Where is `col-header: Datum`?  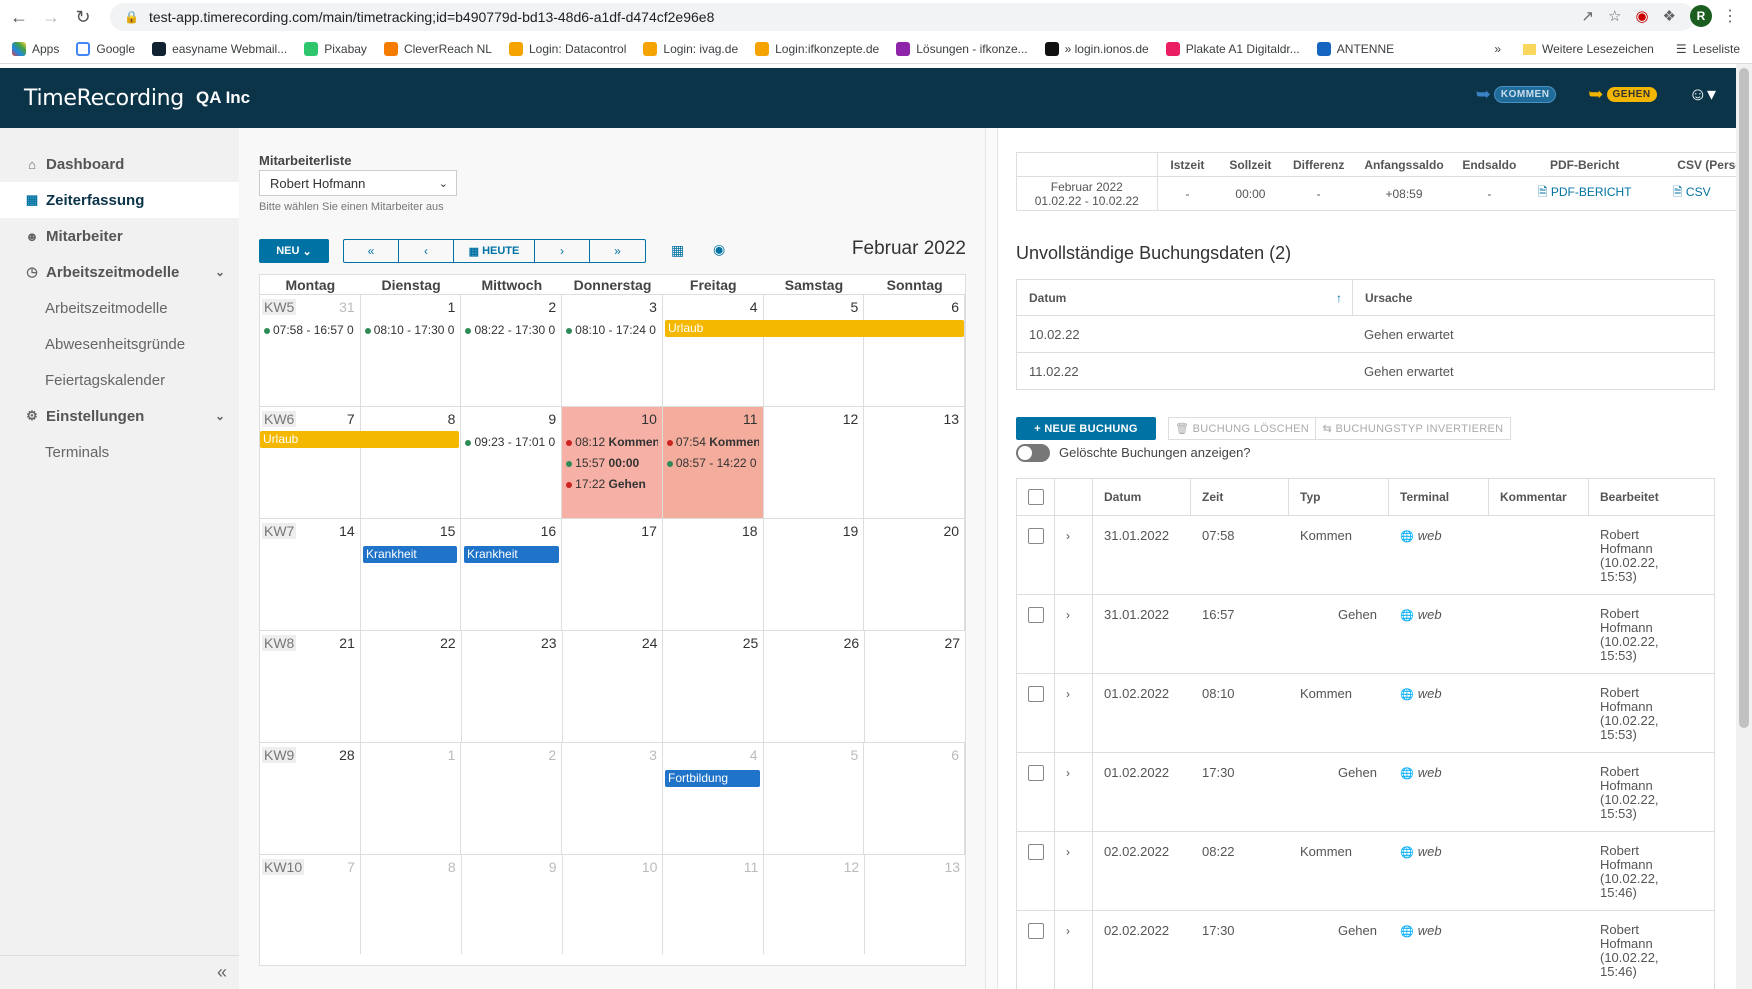 col-header: Datum is located at coordinates (1142, 497).